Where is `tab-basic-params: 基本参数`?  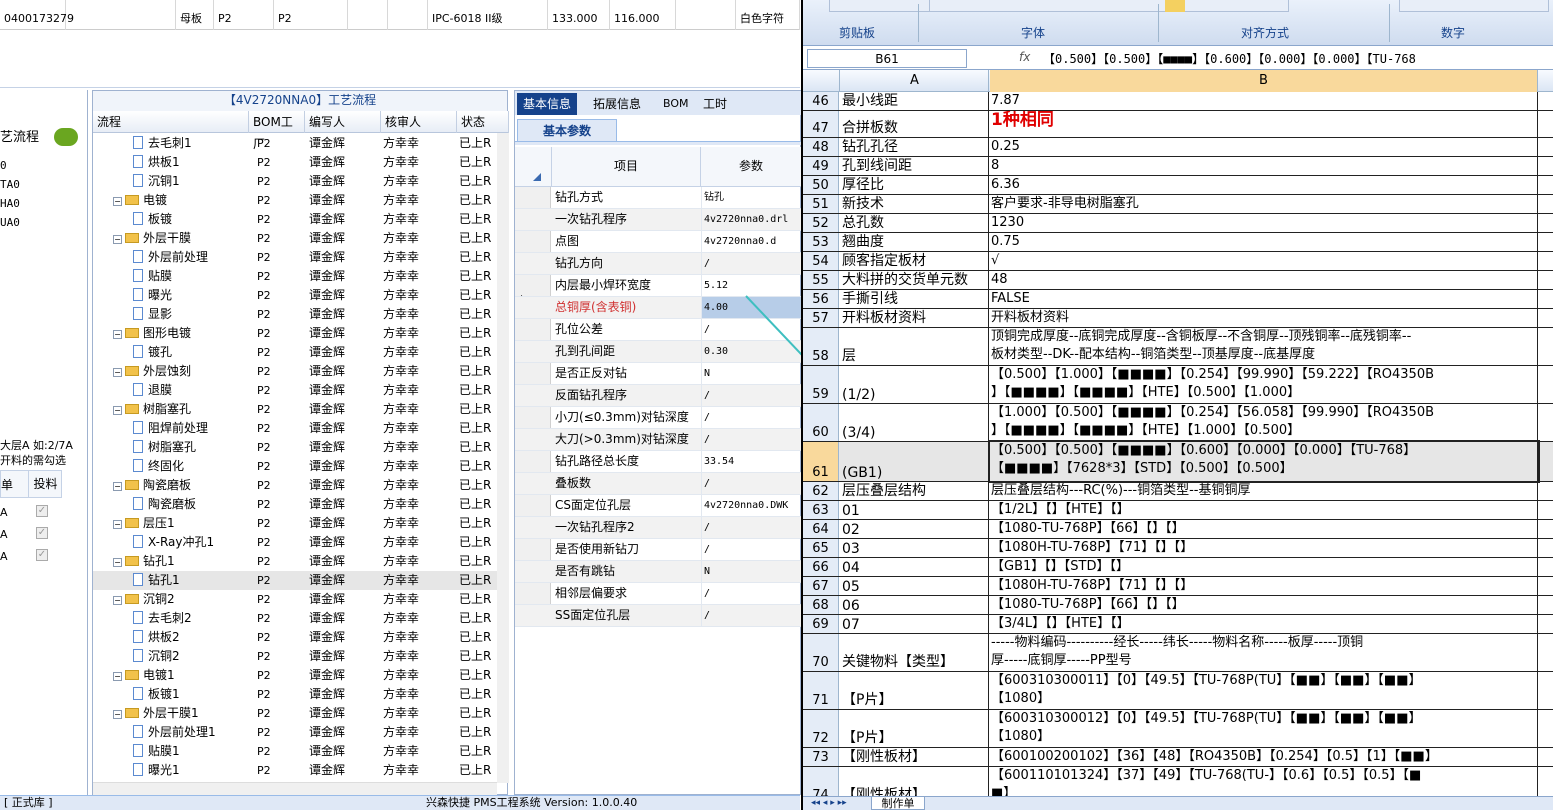 tab-basic-params: 基本参数 is located at coordinates (567, 130).